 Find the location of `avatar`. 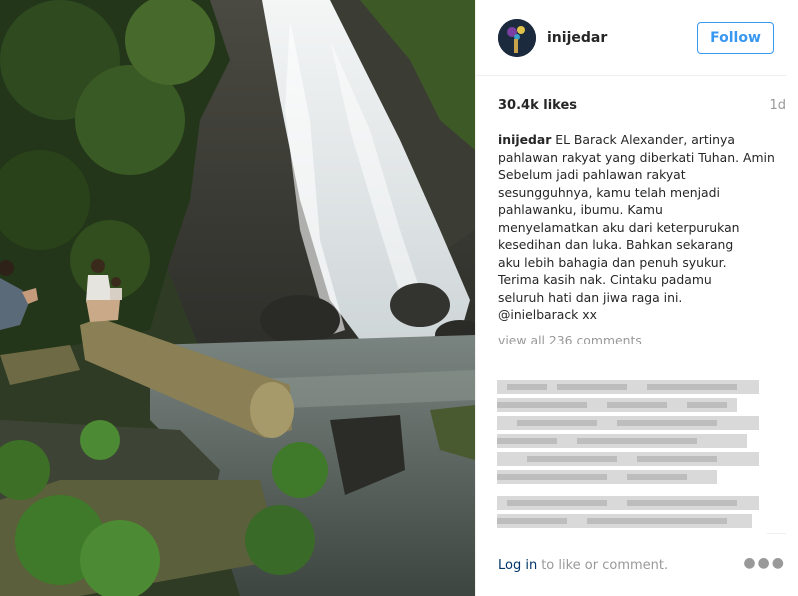

avatar is located at coordinates (517, 37).